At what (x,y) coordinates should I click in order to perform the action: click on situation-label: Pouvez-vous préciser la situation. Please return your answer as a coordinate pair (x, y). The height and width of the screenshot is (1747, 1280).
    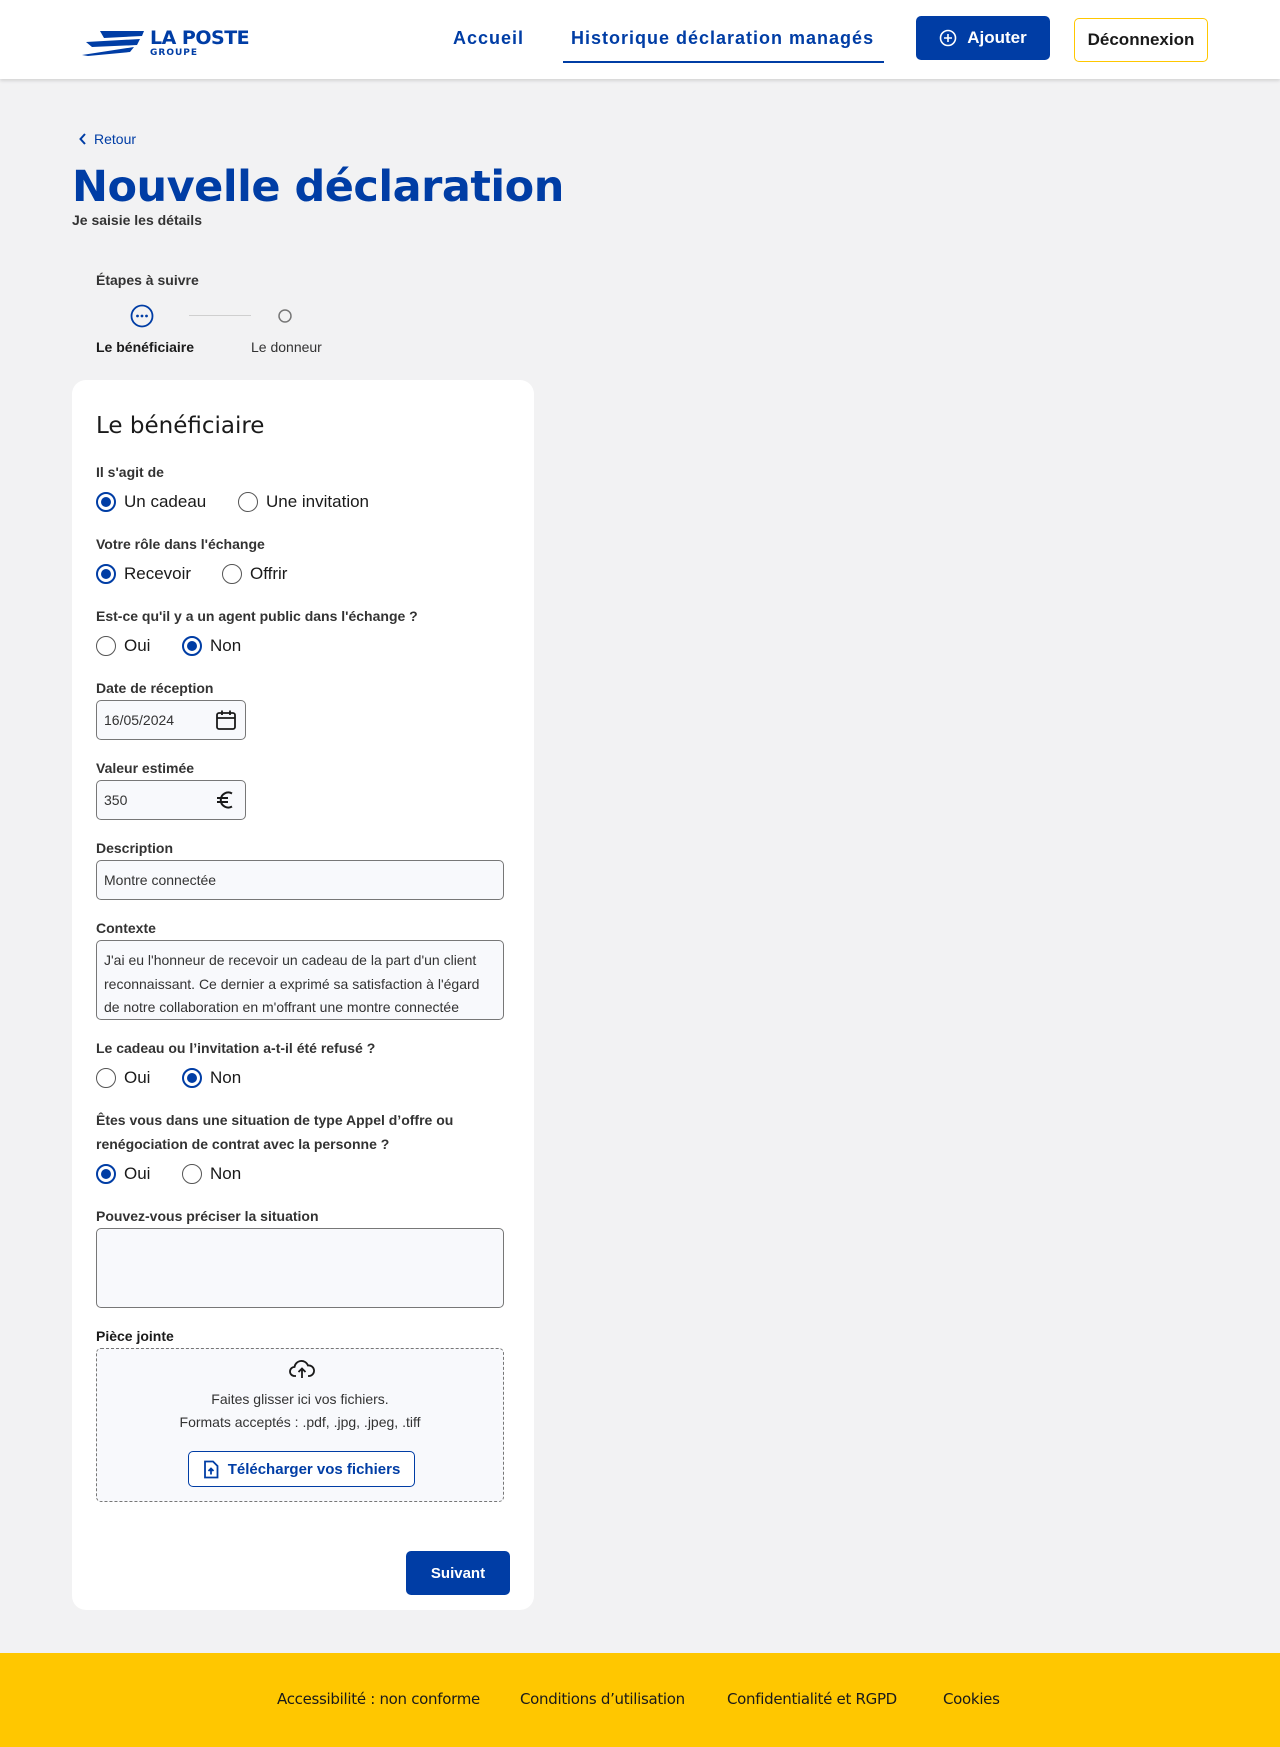
    Looking at the image, I should click on (207, 1216).